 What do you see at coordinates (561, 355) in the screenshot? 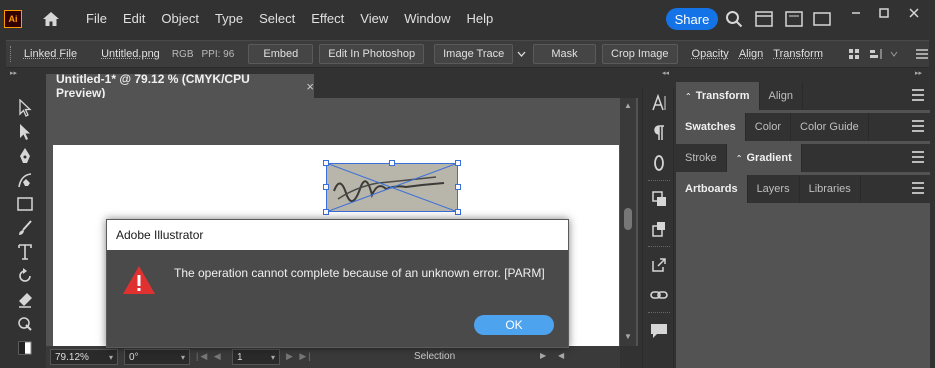
I see `hscroll-left-icon: ◀` at bounding box center [561, 355].